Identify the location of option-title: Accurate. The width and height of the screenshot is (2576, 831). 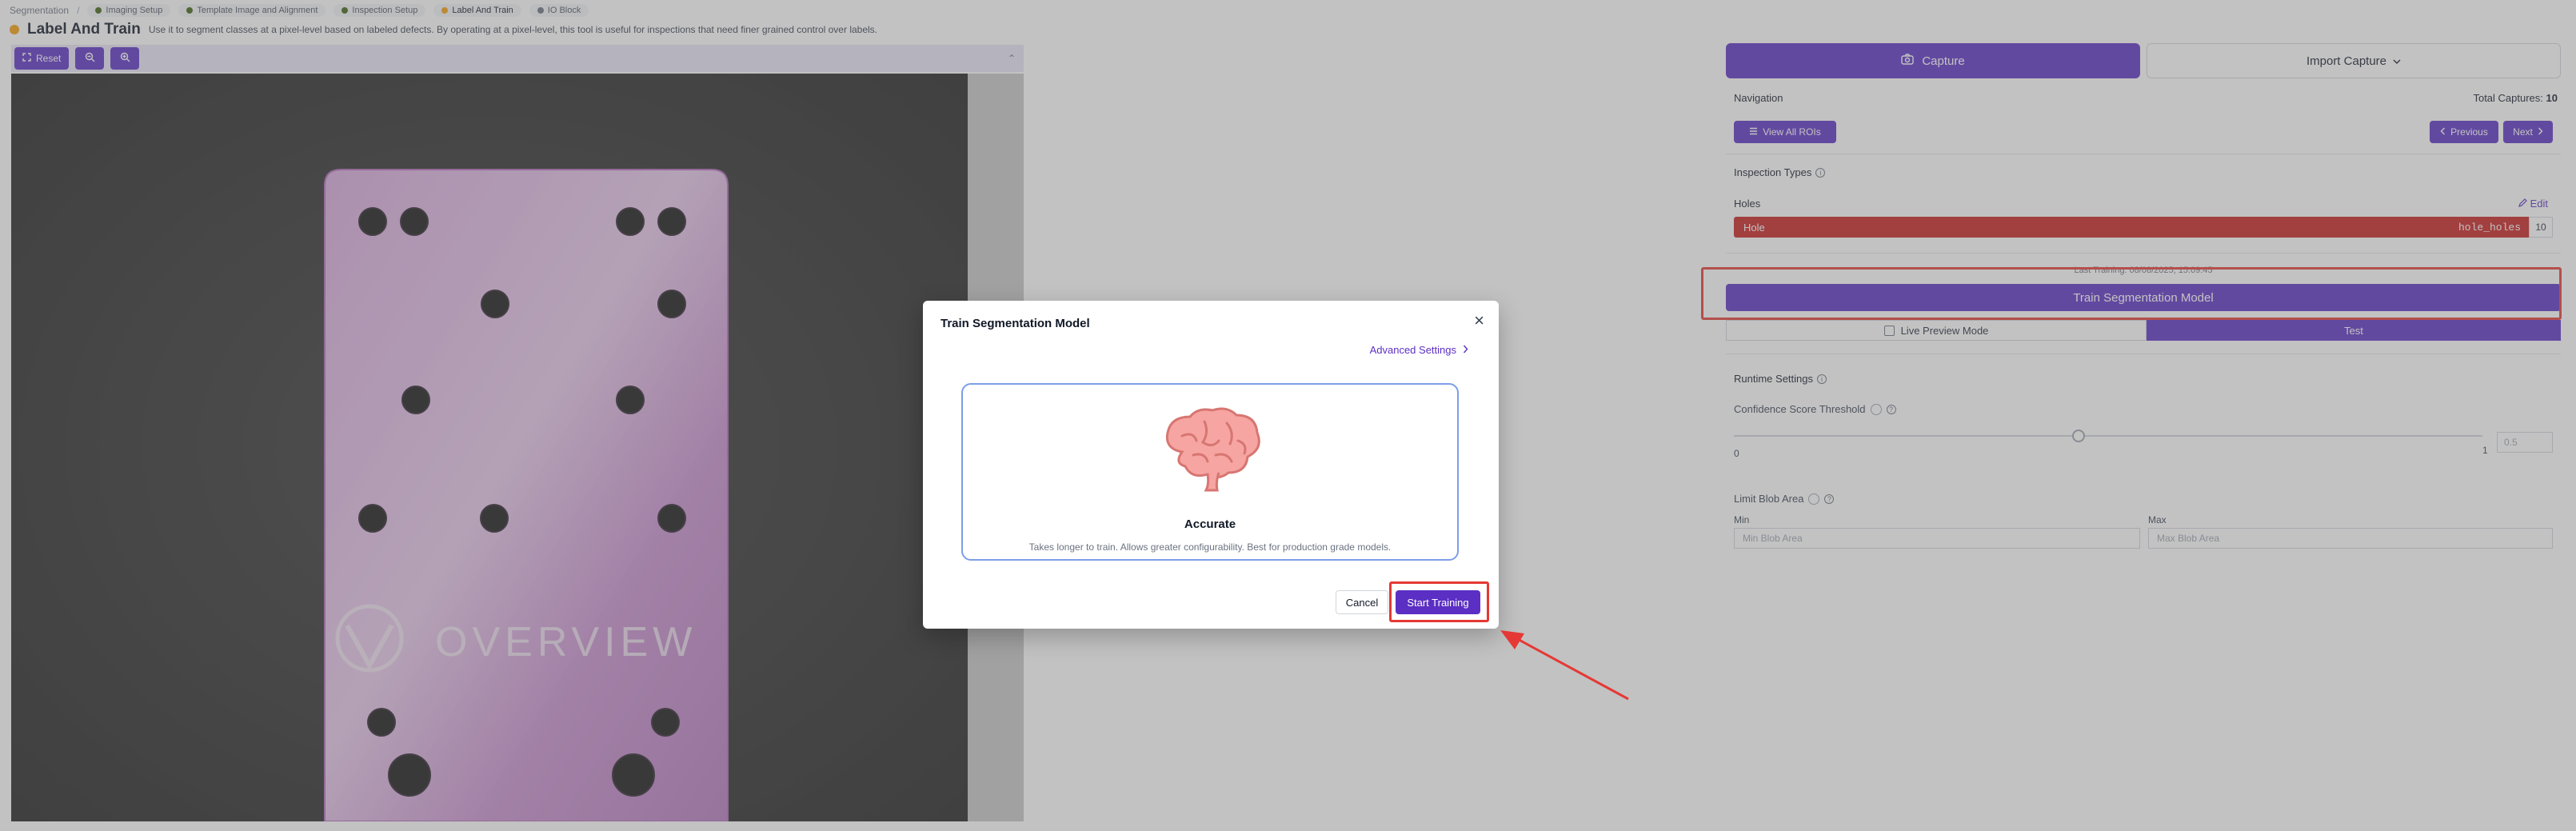
(1210, 524).